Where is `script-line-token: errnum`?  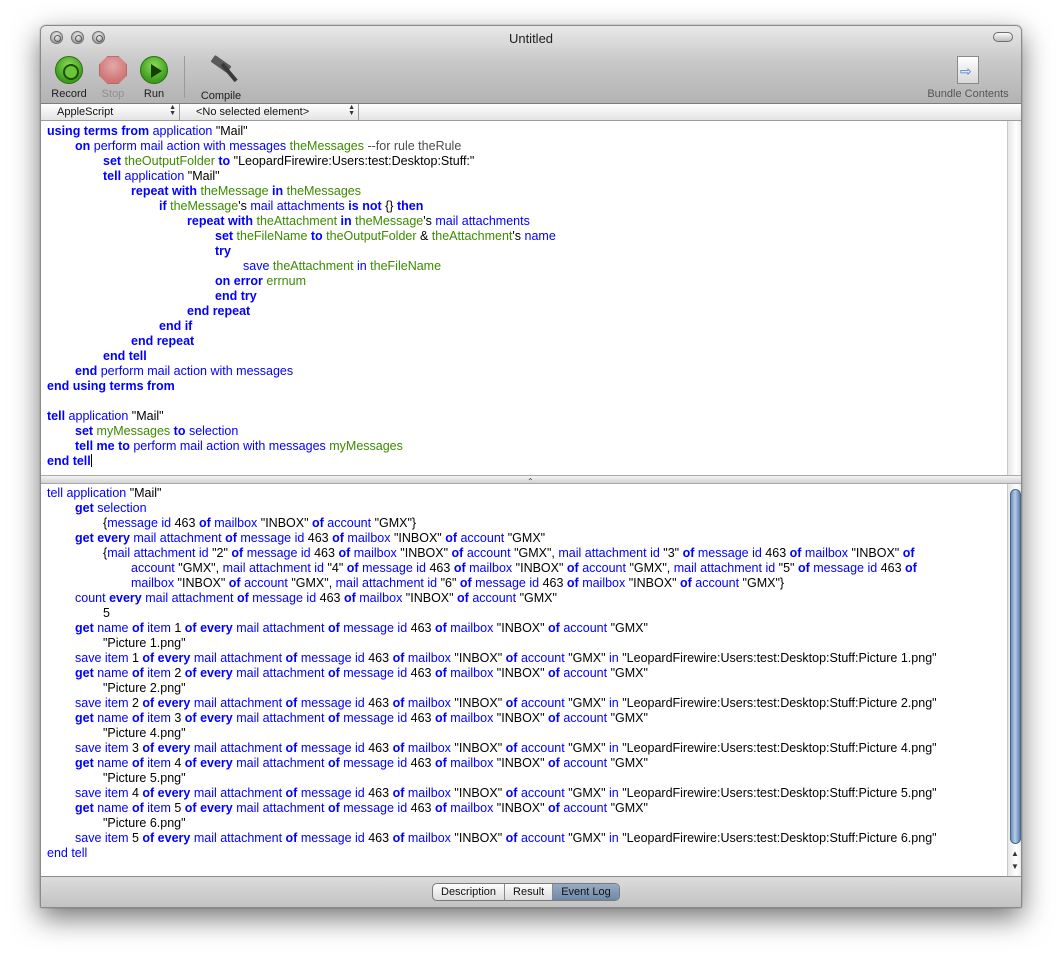 script-line-token: errnum is located at coordinates (286, 281).